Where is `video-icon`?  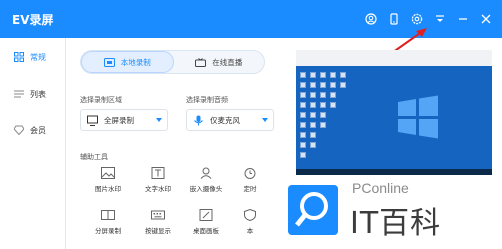 video-icon is located at coordinates (109, 62).